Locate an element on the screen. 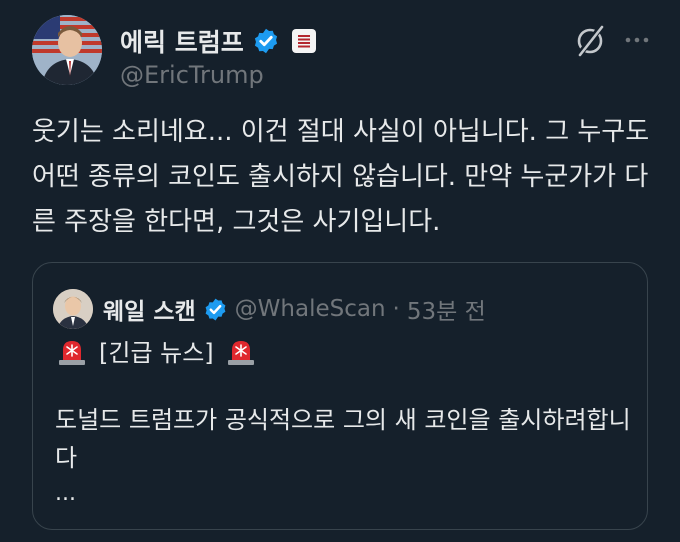  quoted-header: 웨일 스캔 @WhaleScan · 53분 전 is located at coordinates (294, 309).